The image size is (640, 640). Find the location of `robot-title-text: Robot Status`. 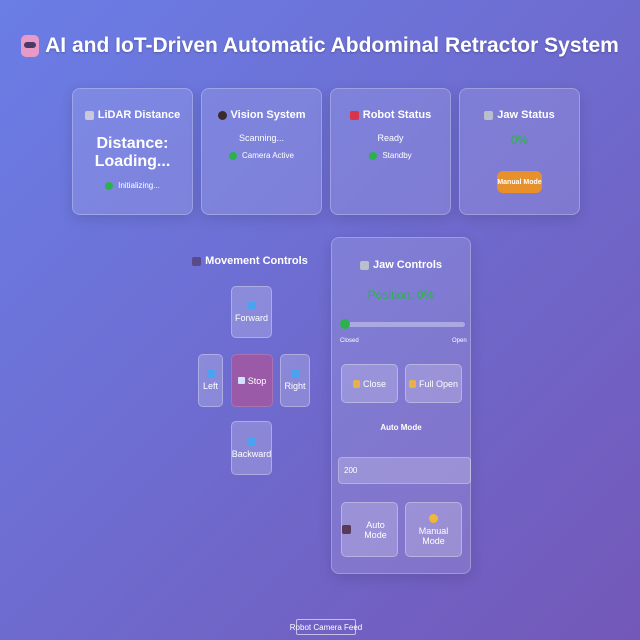

robot-title-text: Robot Status is located at coordinates (397, 115).